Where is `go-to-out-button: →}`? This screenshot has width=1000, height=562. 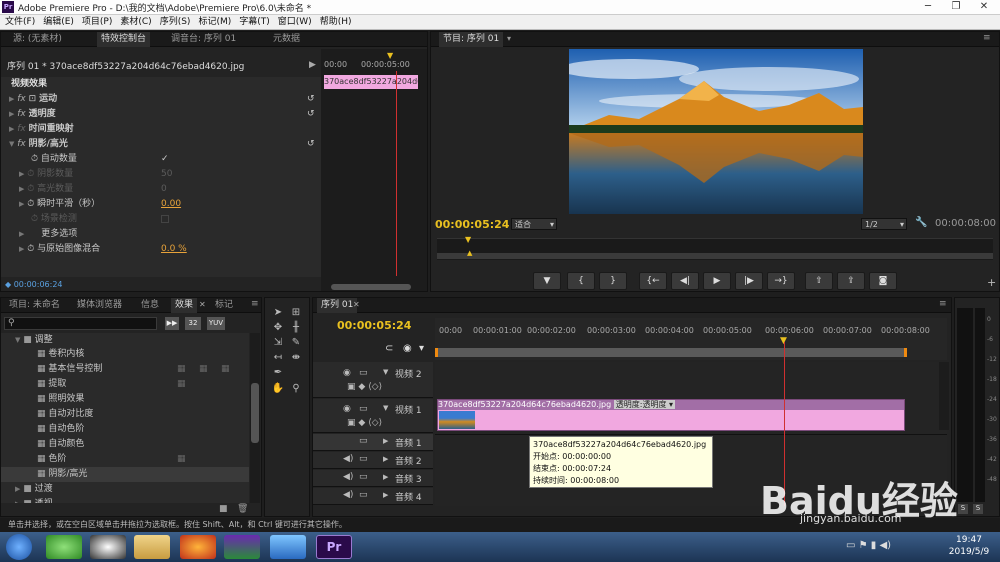
go-to-out-button: →} is located at coordinates (781, 281).